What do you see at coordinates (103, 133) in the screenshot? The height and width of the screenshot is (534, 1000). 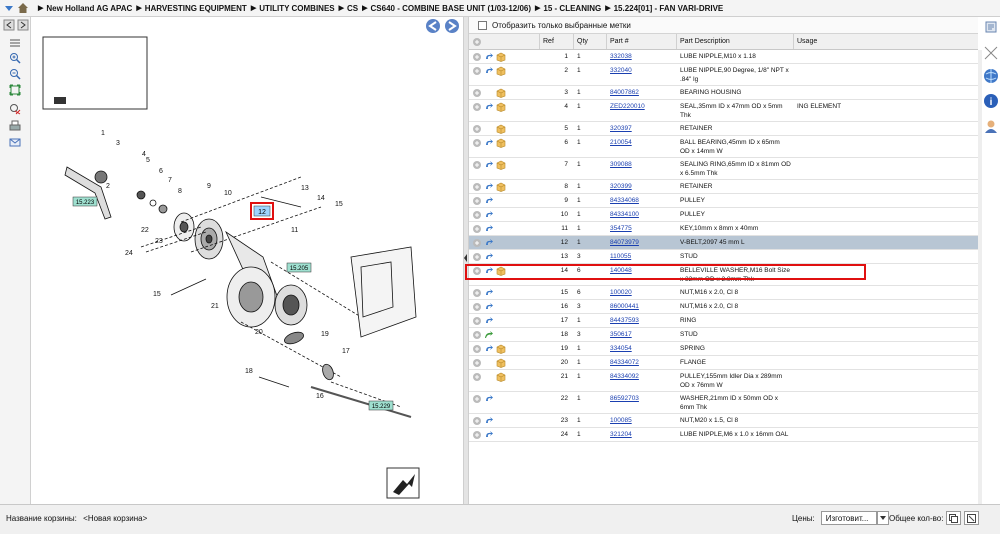 I see `callout-label: 1` at bounding box center [103, 133].